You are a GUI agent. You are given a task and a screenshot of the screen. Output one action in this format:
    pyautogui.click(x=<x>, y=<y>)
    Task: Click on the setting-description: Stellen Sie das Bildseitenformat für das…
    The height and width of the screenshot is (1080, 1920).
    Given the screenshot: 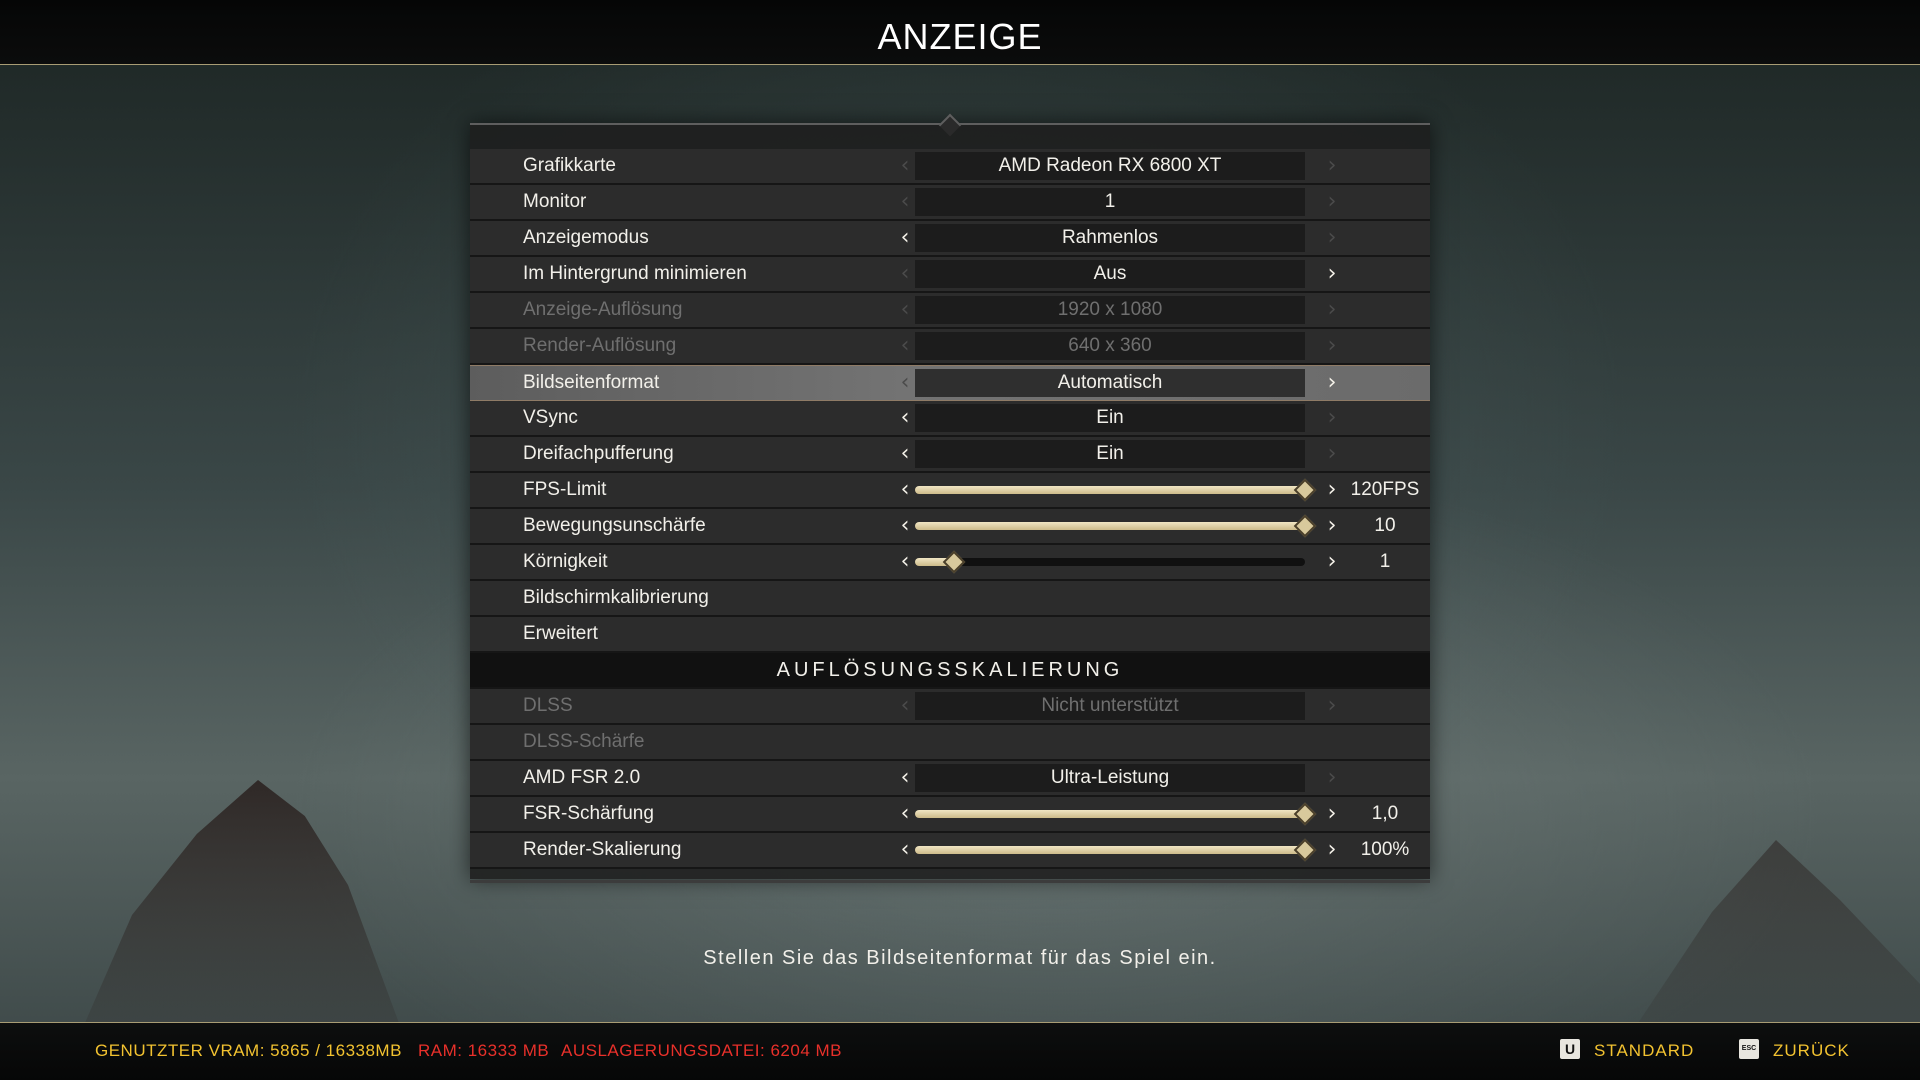 What is the action you would take?
    pyautogui.click(x=960, y=958)
    